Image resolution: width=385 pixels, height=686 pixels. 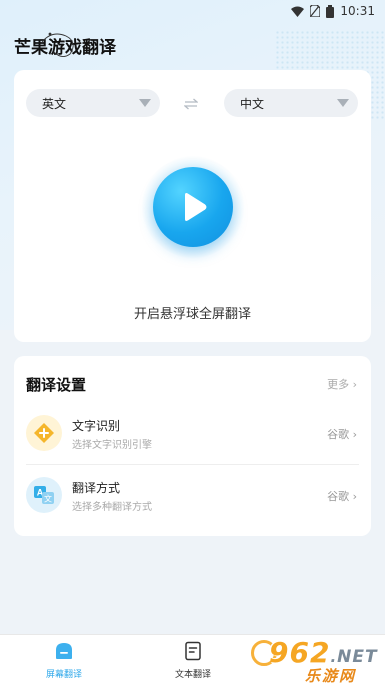 I want to click on battery-icon, so click(x=330, y=11).